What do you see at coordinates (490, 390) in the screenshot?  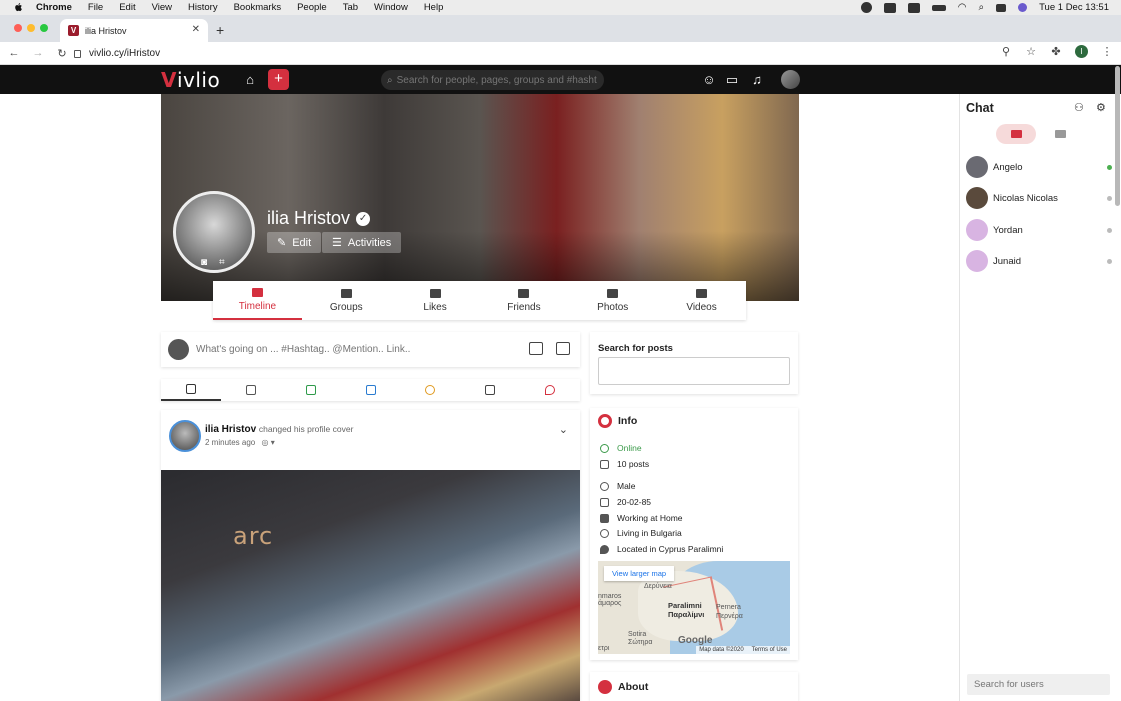 I see `file-icon` at bounding box center [490, 390].